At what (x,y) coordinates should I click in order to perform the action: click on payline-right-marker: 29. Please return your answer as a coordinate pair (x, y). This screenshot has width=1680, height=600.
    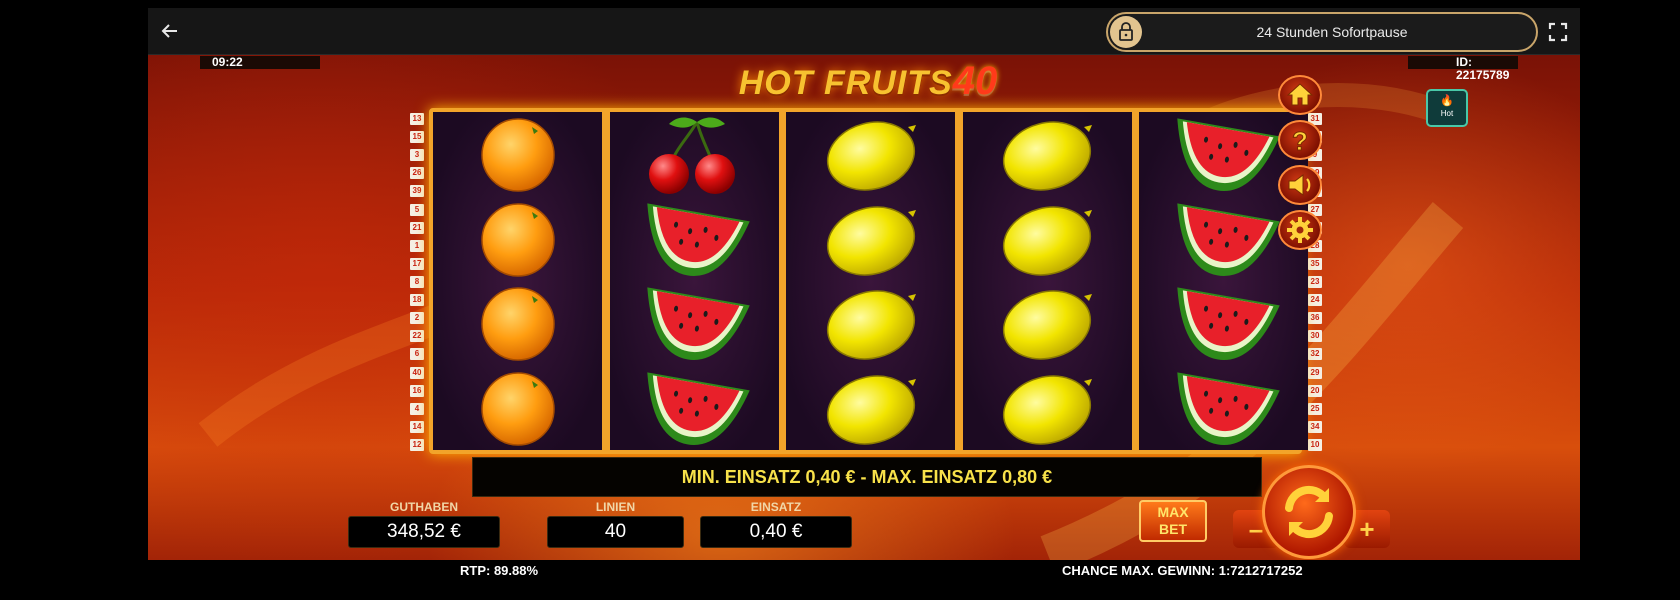
    Looking at the image, I should click on (1315, 372).